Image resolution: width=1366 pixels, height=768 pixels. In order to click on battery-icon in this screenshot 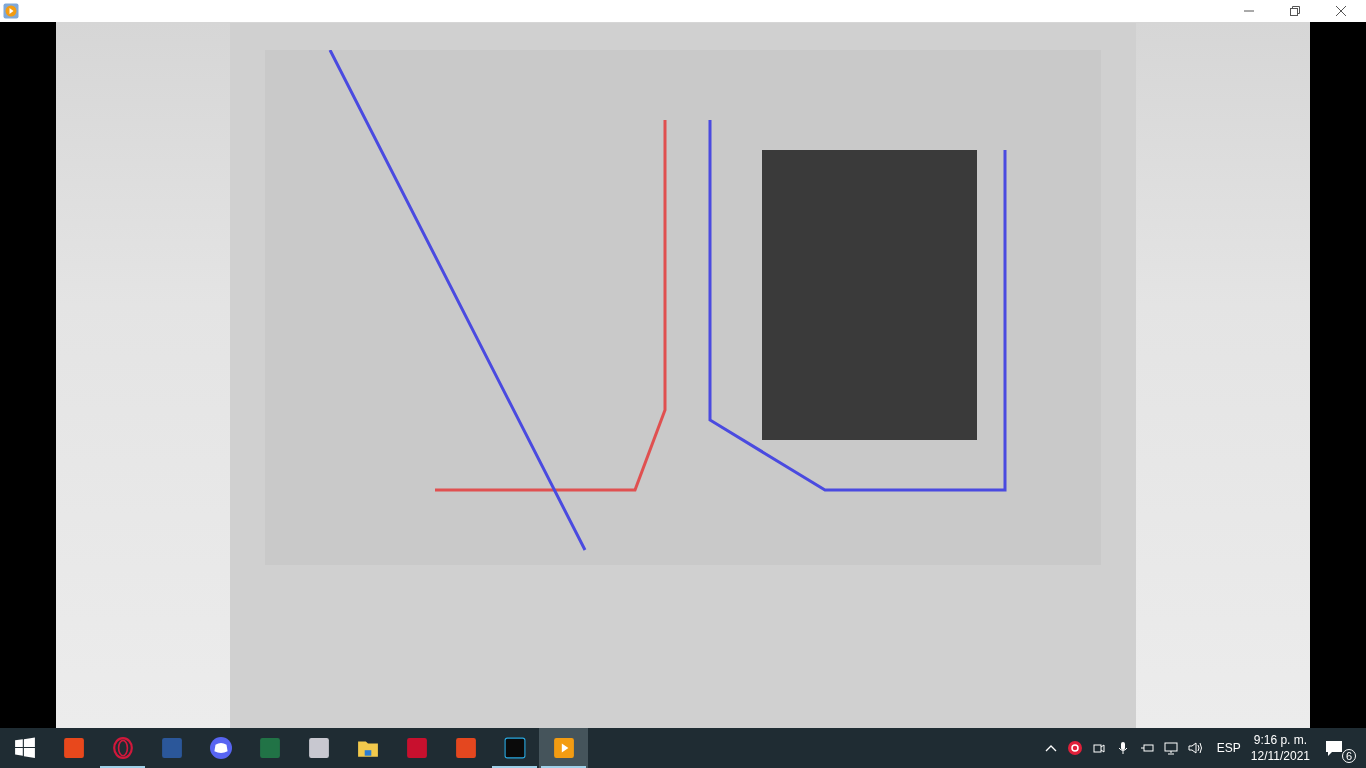, I will do `click(1146, 748)`.